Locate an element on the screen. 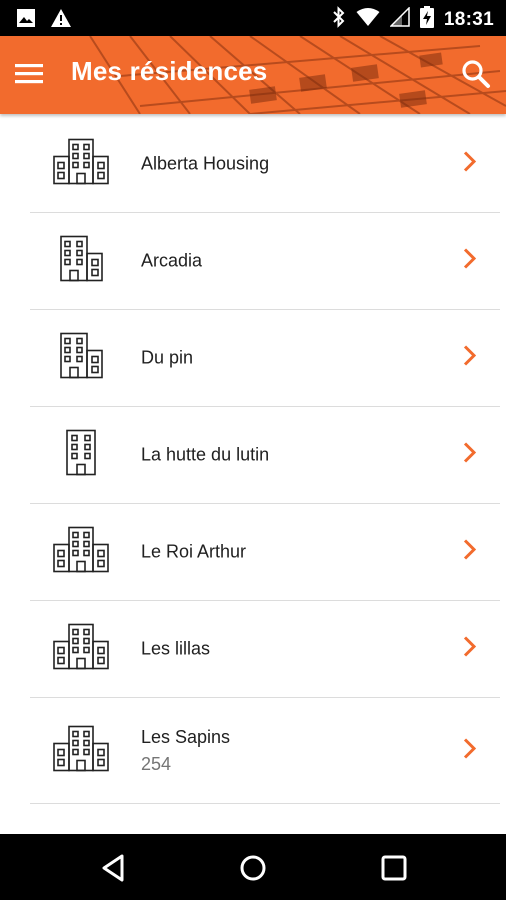 Image resolution: width=506 pixels, height=900 pixels. residence-name: Les Sapins is located at coordinates (186, 736).